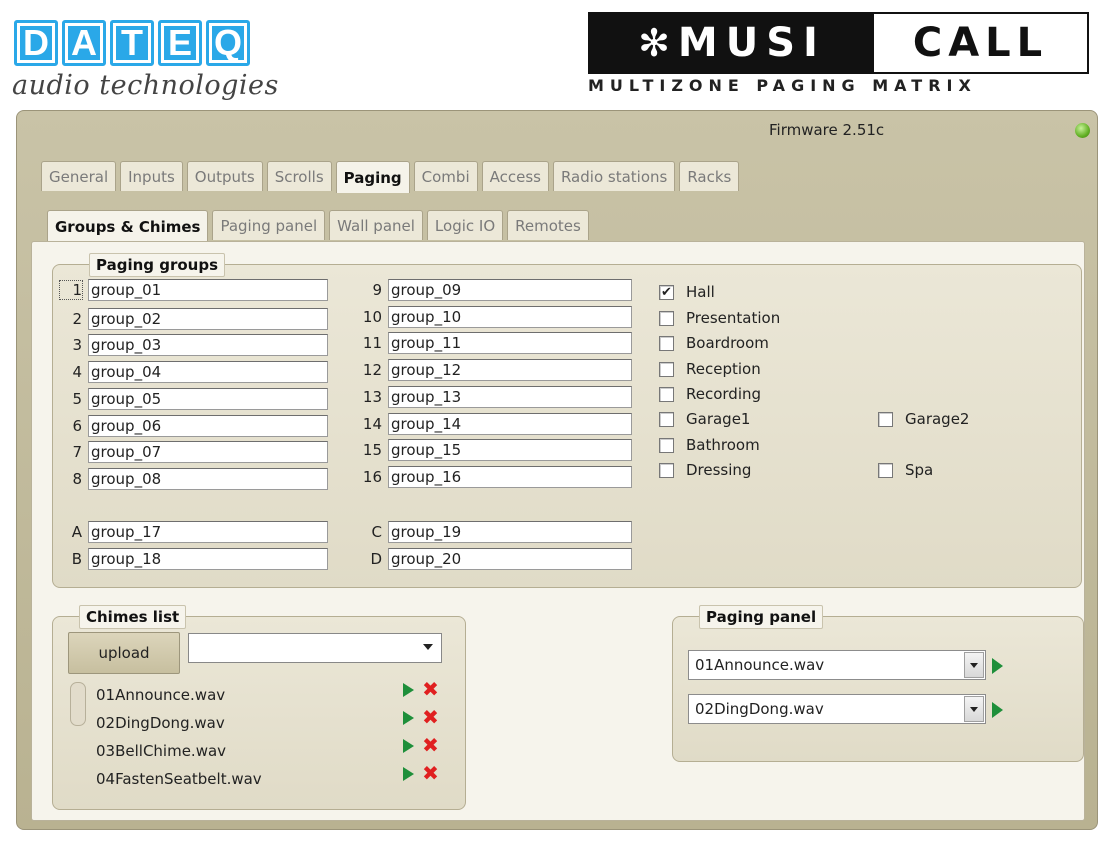  Describe the element at coordinates (160, 695) in the screenshot. I see `chime-item: 01Announce.wav` at that location.